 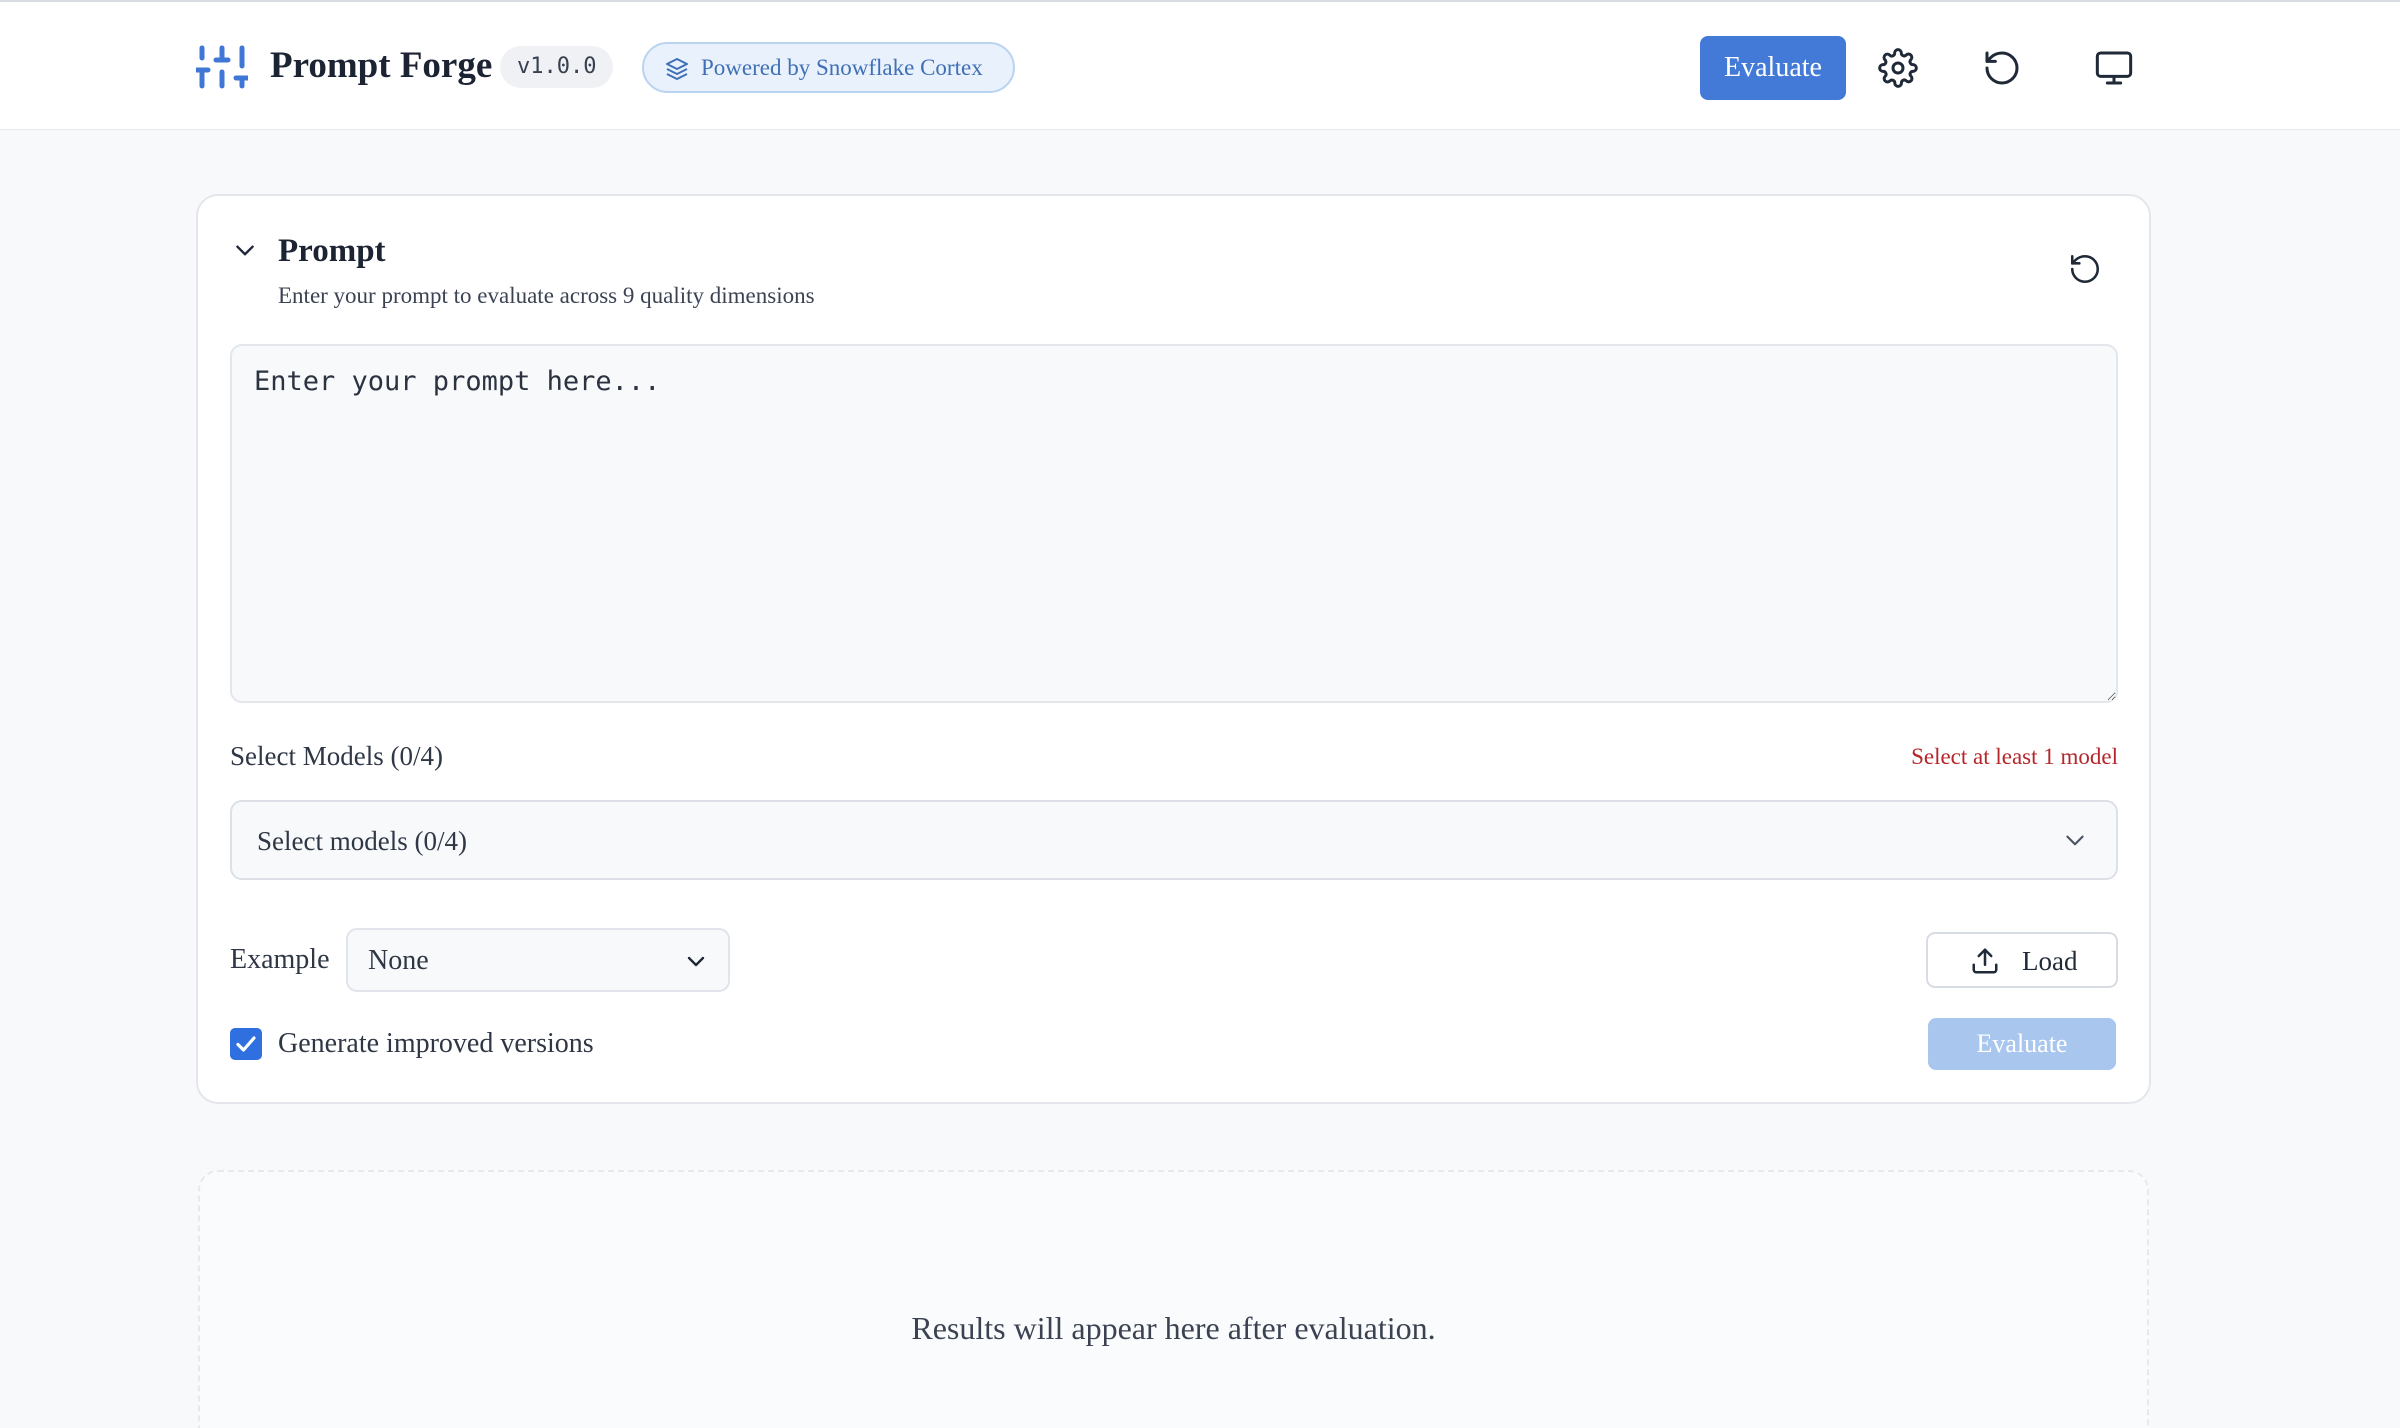 I want to click on improve-checkbox, so click(x=246, y=1044).